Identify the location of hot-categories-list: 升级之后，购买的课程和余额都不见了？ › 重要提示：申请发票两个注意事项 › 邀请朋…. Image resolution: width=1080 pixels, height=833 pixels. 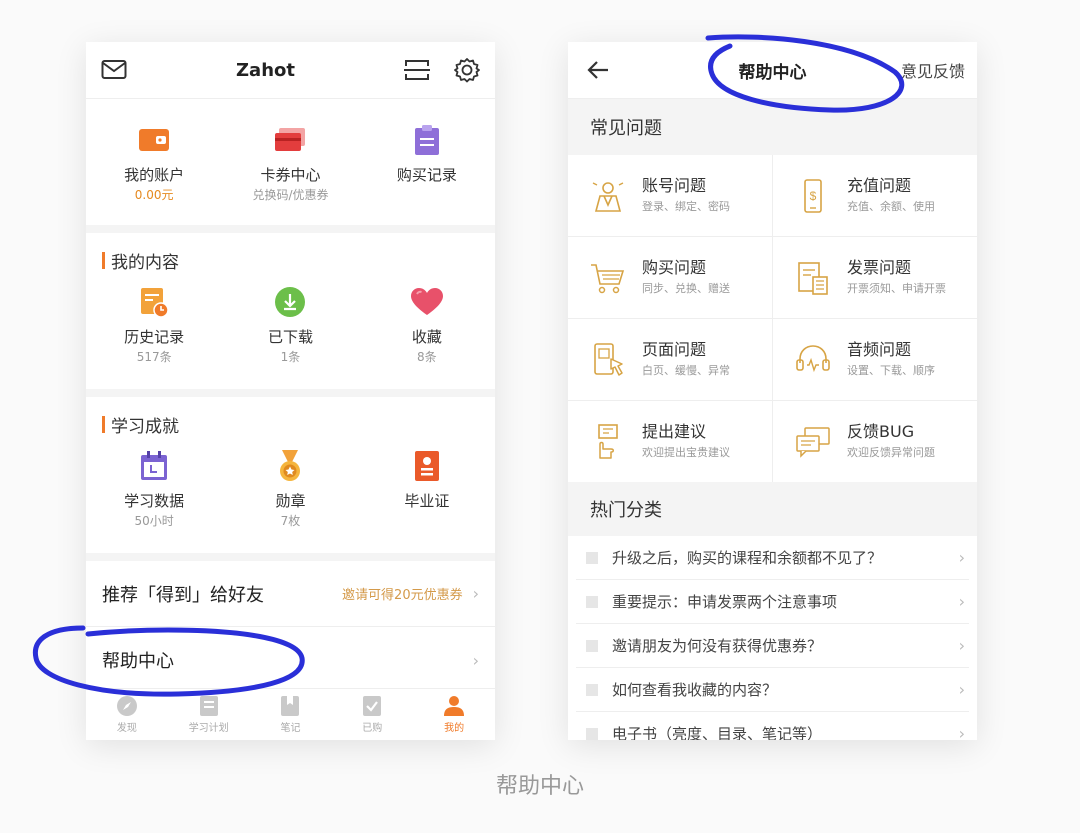
(772, 638).